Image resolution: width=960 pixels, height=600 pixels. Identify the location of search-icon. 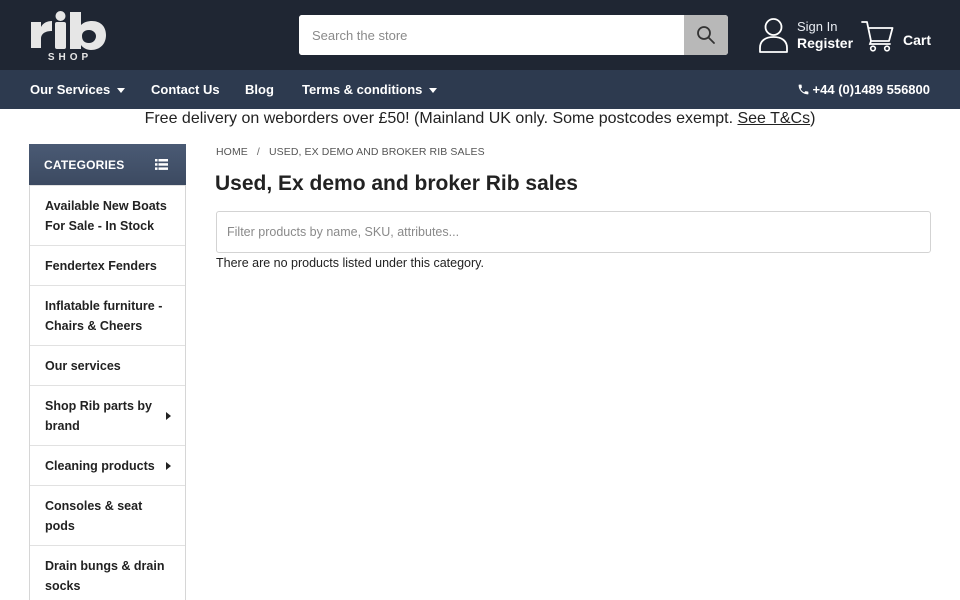
(706, 35).